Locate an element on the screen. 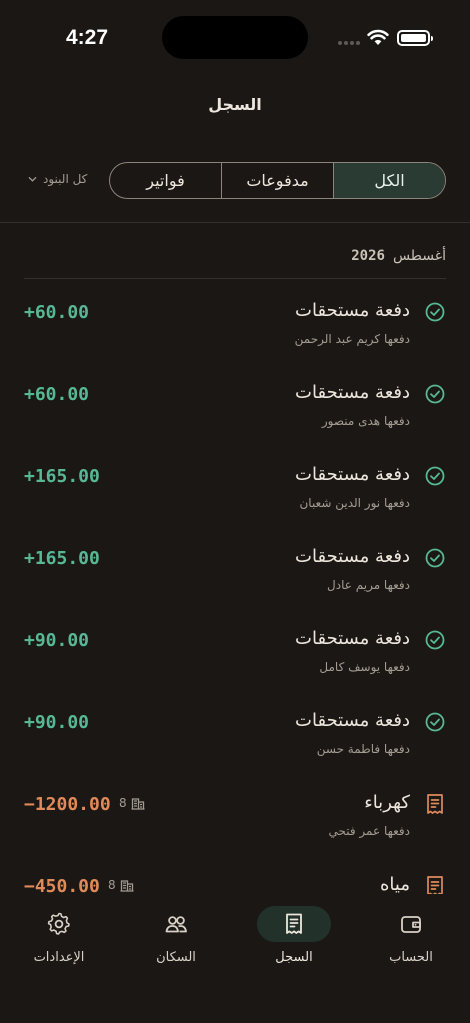  transaction-subtitle: دفعها عمر فتحي is located at coordinates (369, 831).